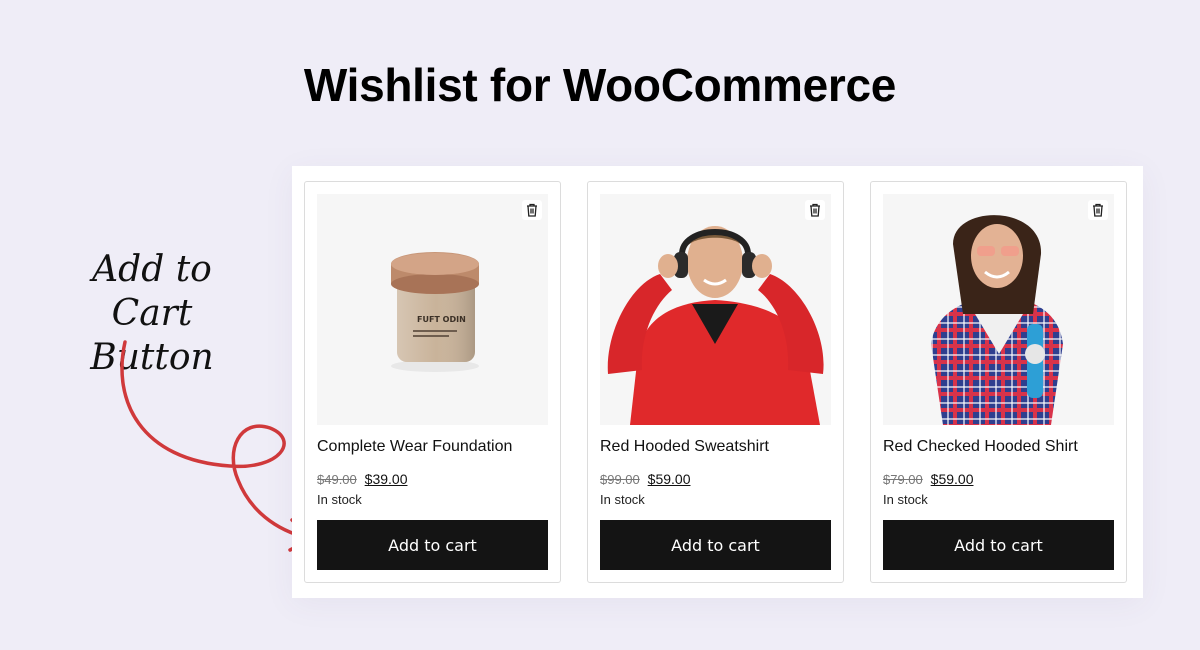 The height and width of the screenshot is (650, 1200). Describe the element at coordinates (715, 325) in the screenshot. I see `man-red-hoodie-image` at that location.